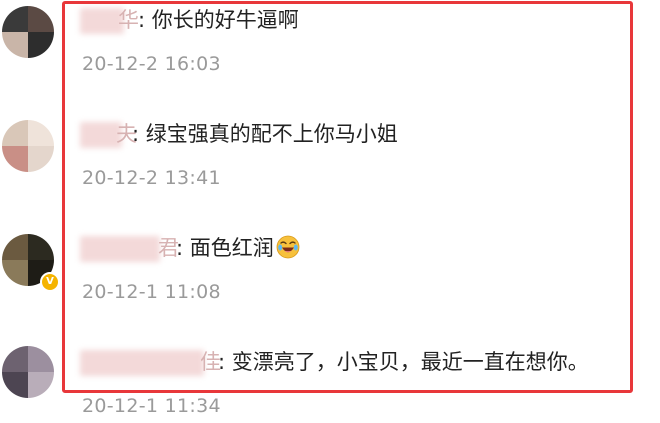  I want to click on comment-text: : 面色红润, so click(238, 248).